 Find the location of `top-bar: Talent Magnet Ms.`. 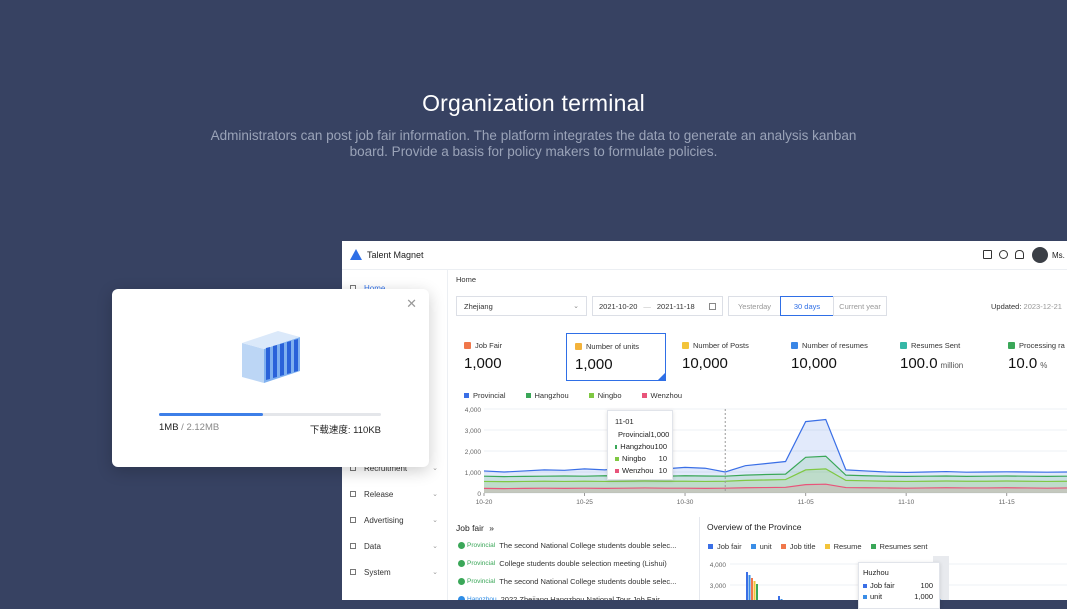

top-bar: Talent Magnet Ms. is located at coordinates (704, 255).